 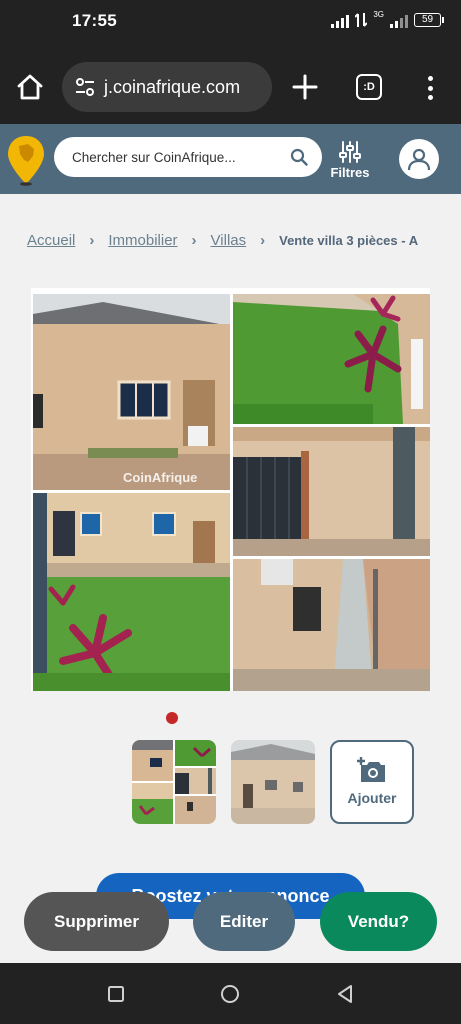 I want to click on nav-circle-icon, so click(x=230, y=994).